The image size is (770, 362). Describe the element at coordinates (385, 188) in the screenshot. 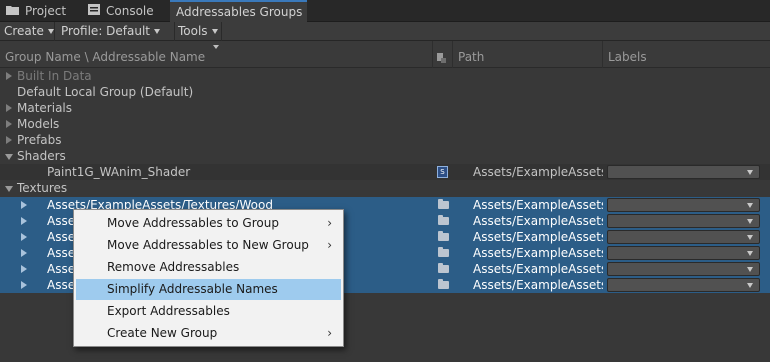

I see `group-row-textures: Textures` at that location.